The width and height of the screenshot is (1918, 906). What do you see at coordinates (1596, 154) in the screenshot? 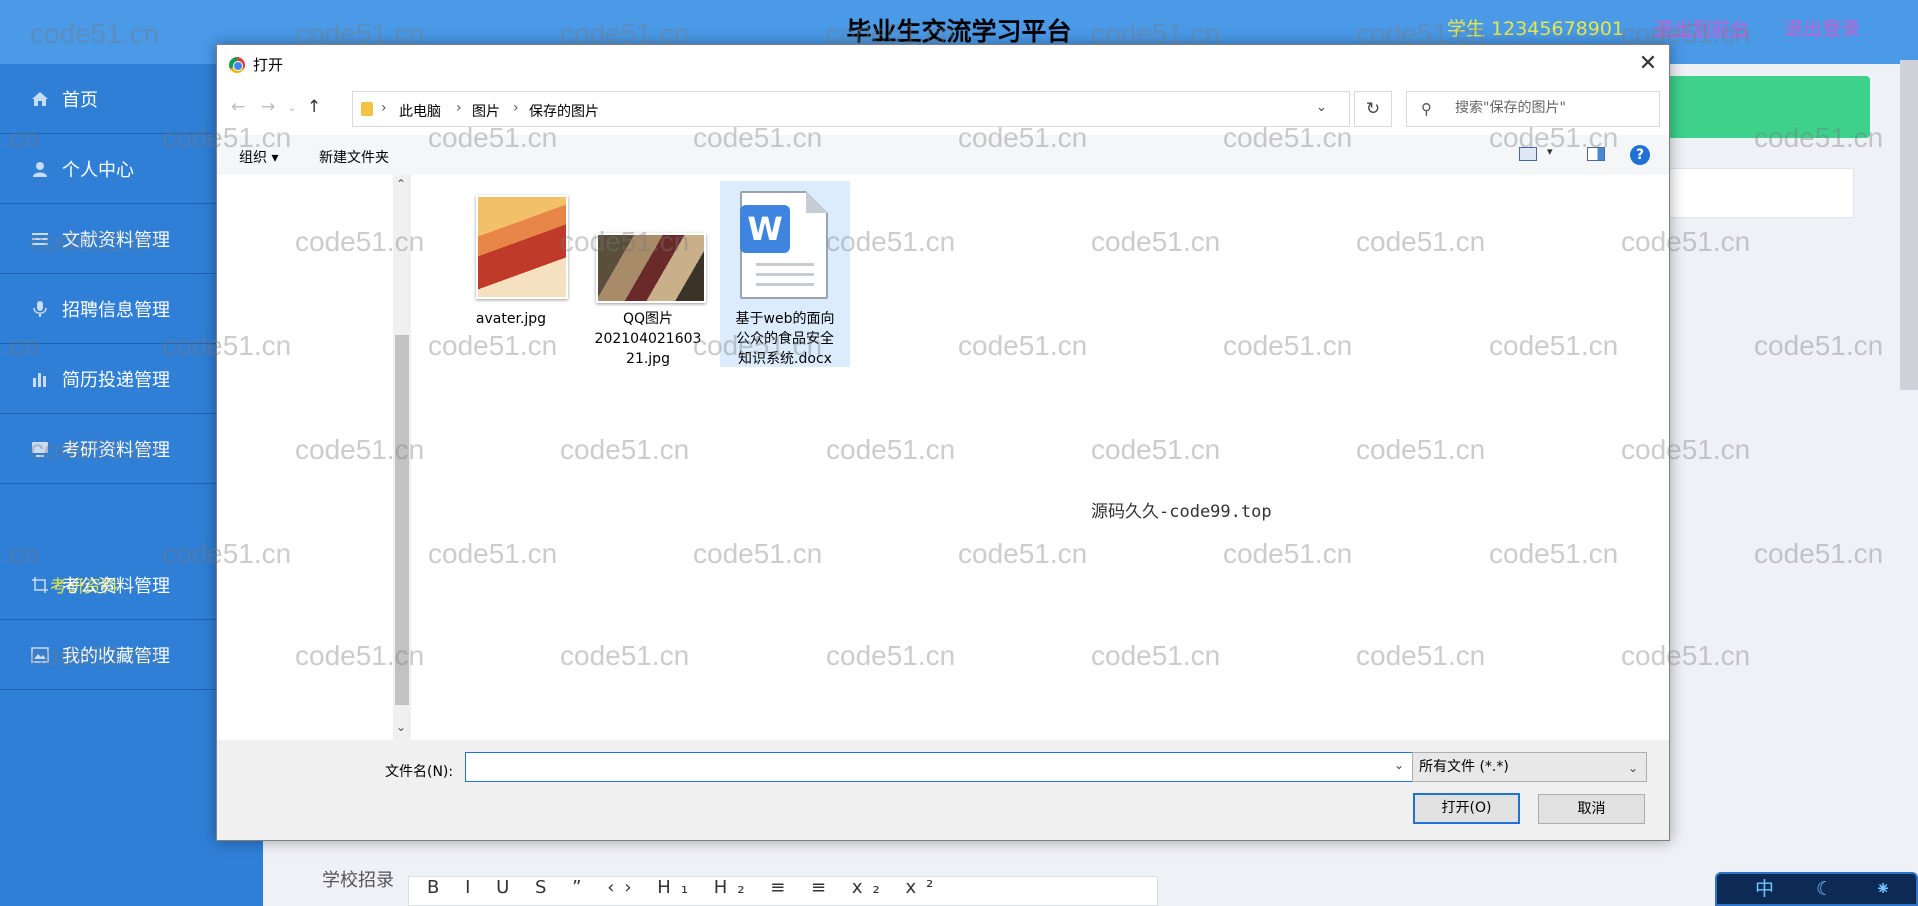
I see `preview-pane-icon` at bounding box center [1596, 154].